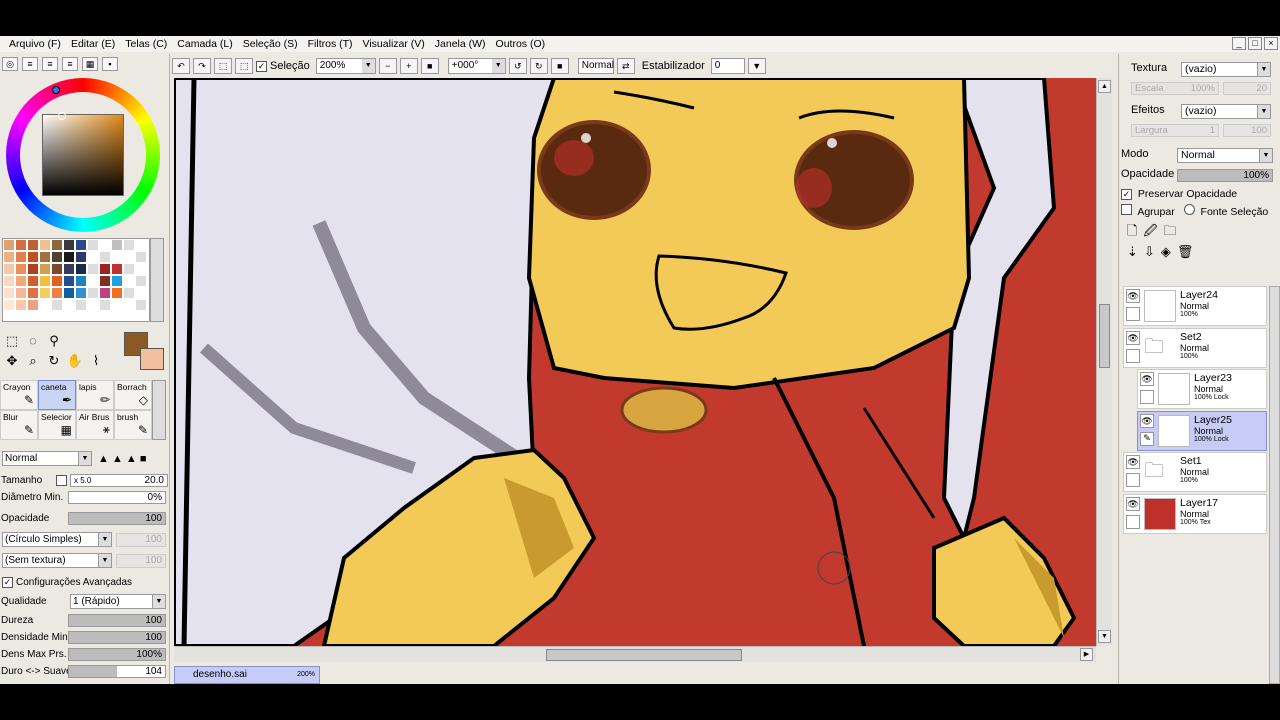 This screenshot has height=720, width=1280. What do you see at coordinates (625, 66) in the screenshot?
I see `flip-icon: ⇄` at bounding box center [625, 66].